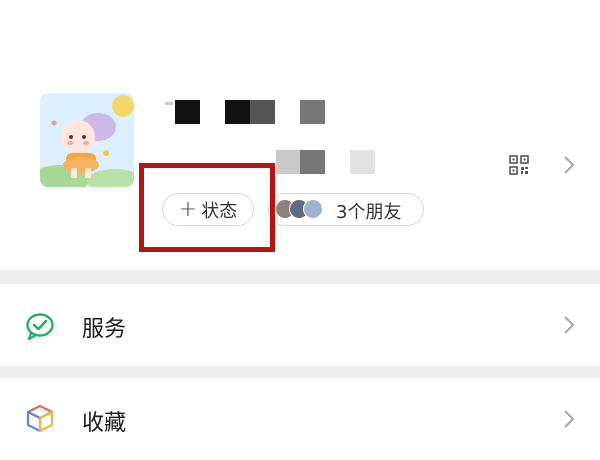  I want to click on friend-avatar, so click(313, 209).